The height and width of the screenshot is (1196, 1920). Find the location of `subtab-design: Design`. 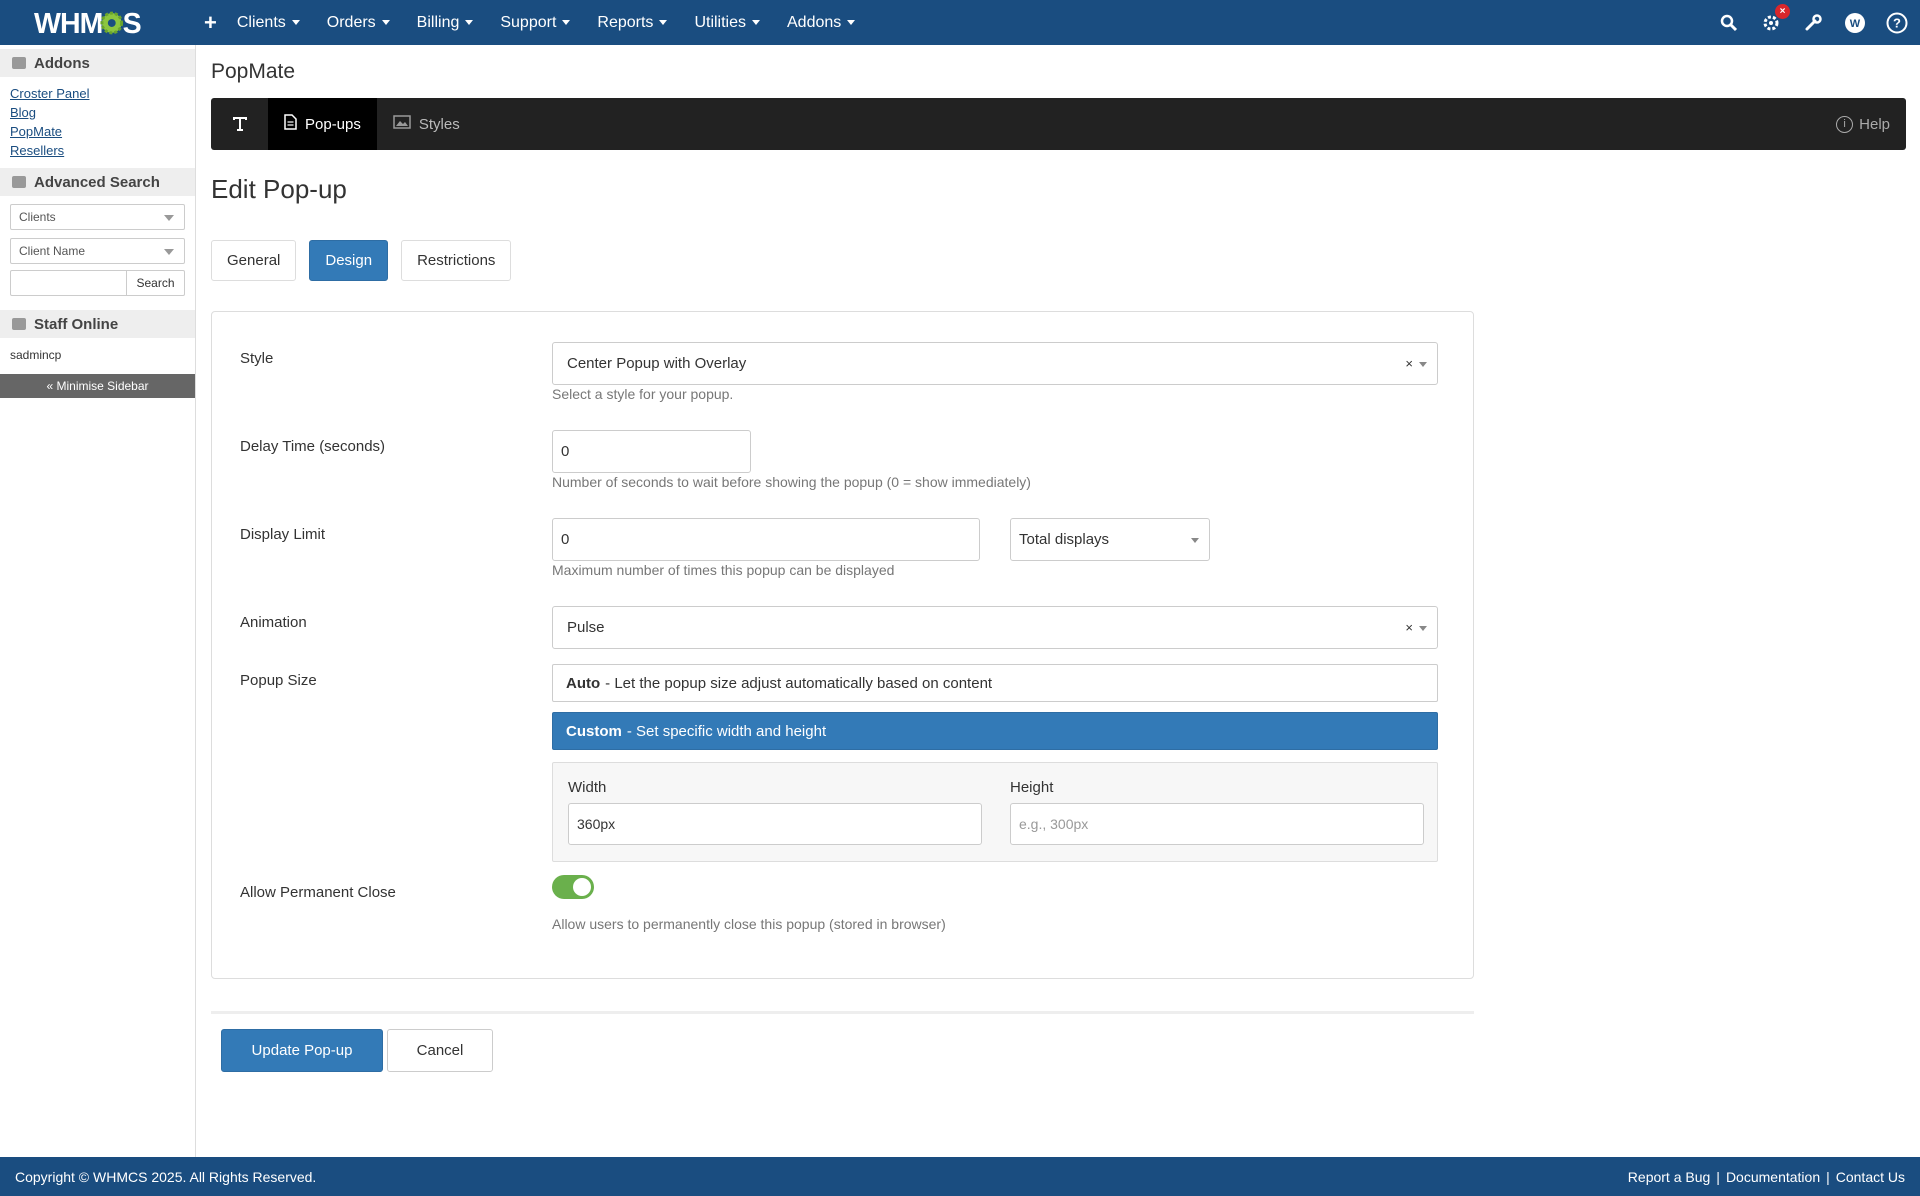

subtab-design: Design is located at coordinates (349, 260).